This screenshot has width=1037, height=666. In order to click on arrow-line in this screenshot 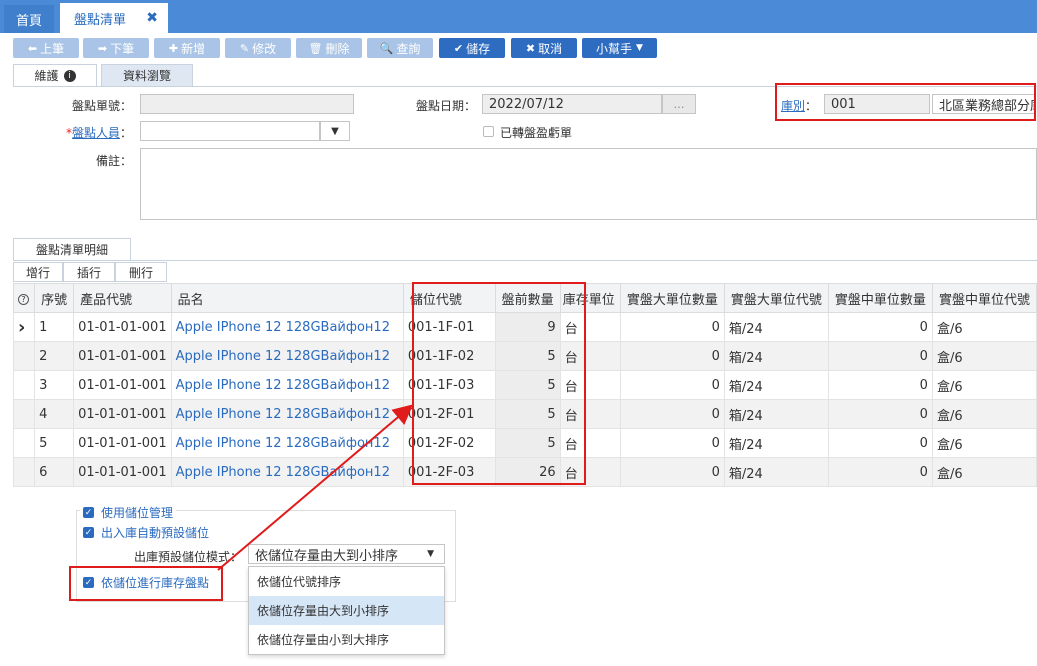, I will do `click(315, 487)`.